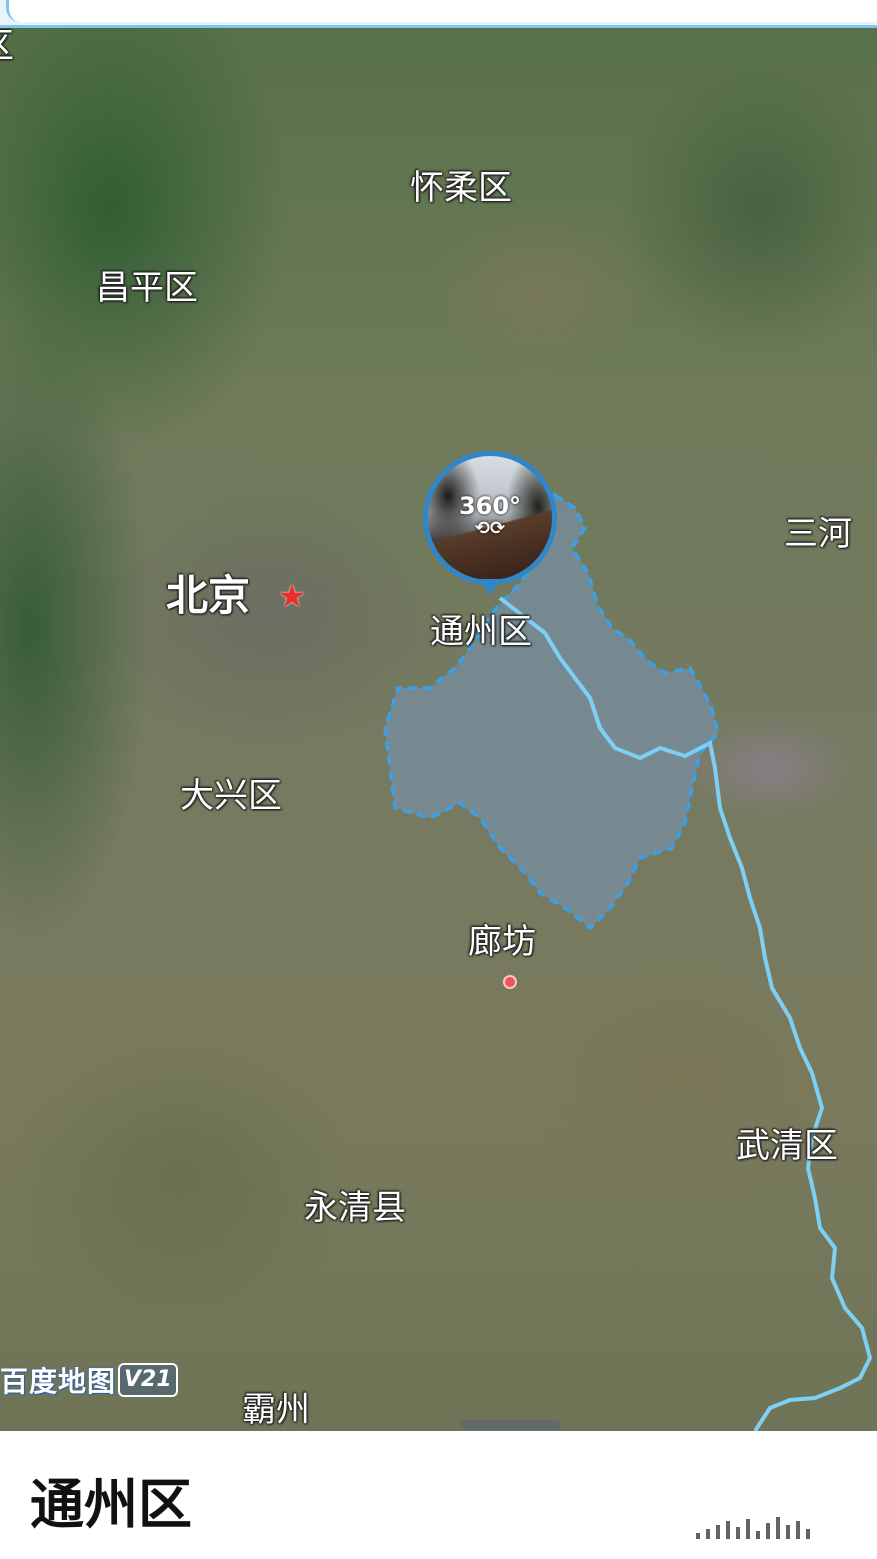 The width and height of the screenshot is (877, 1559). What do you see at coordinates (355, 1208) in the screenshot?
I see `map-label-yongqing: 永清县` at bounding box center [355, 1208].